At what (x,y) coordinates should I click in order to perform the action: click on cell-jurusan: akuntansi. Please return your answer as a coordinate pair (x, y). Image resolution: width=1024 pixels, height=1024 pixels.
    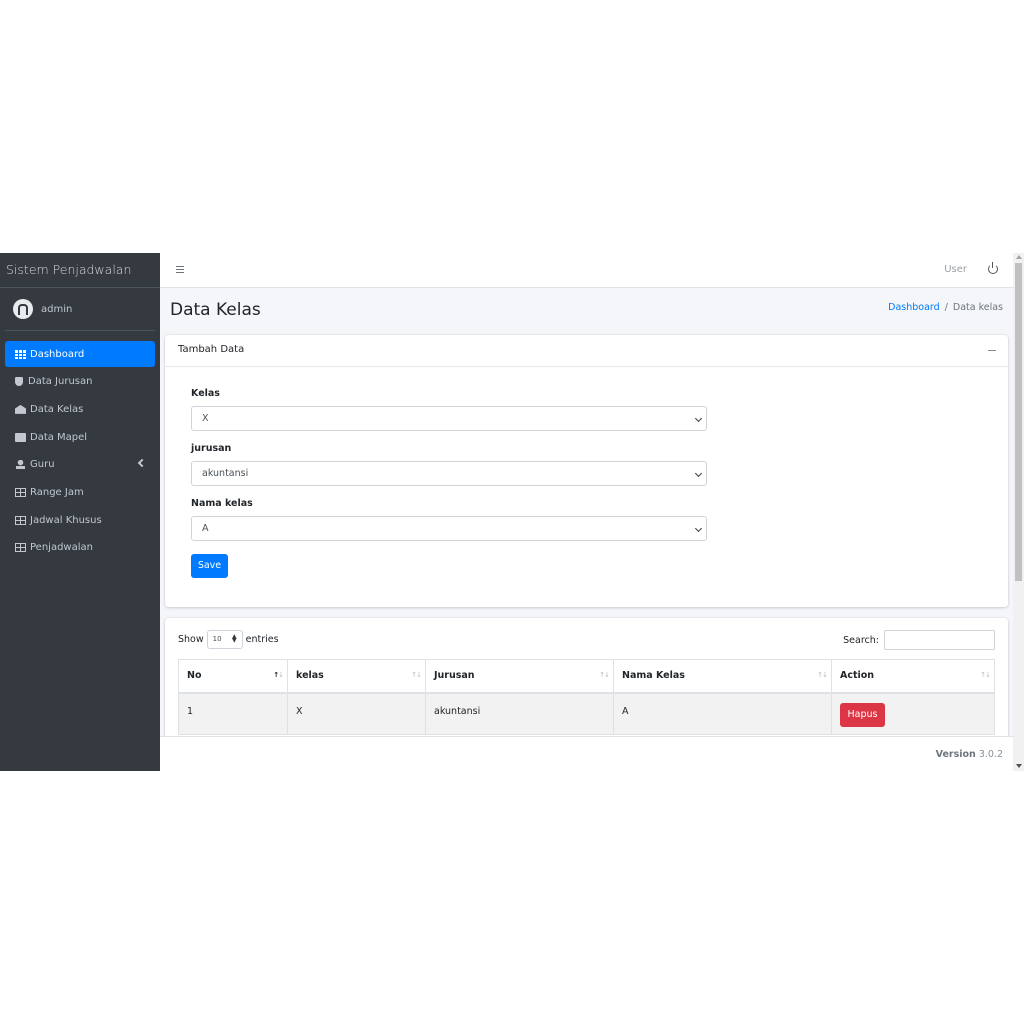
    Looking at the image, I should click on (519, 713).